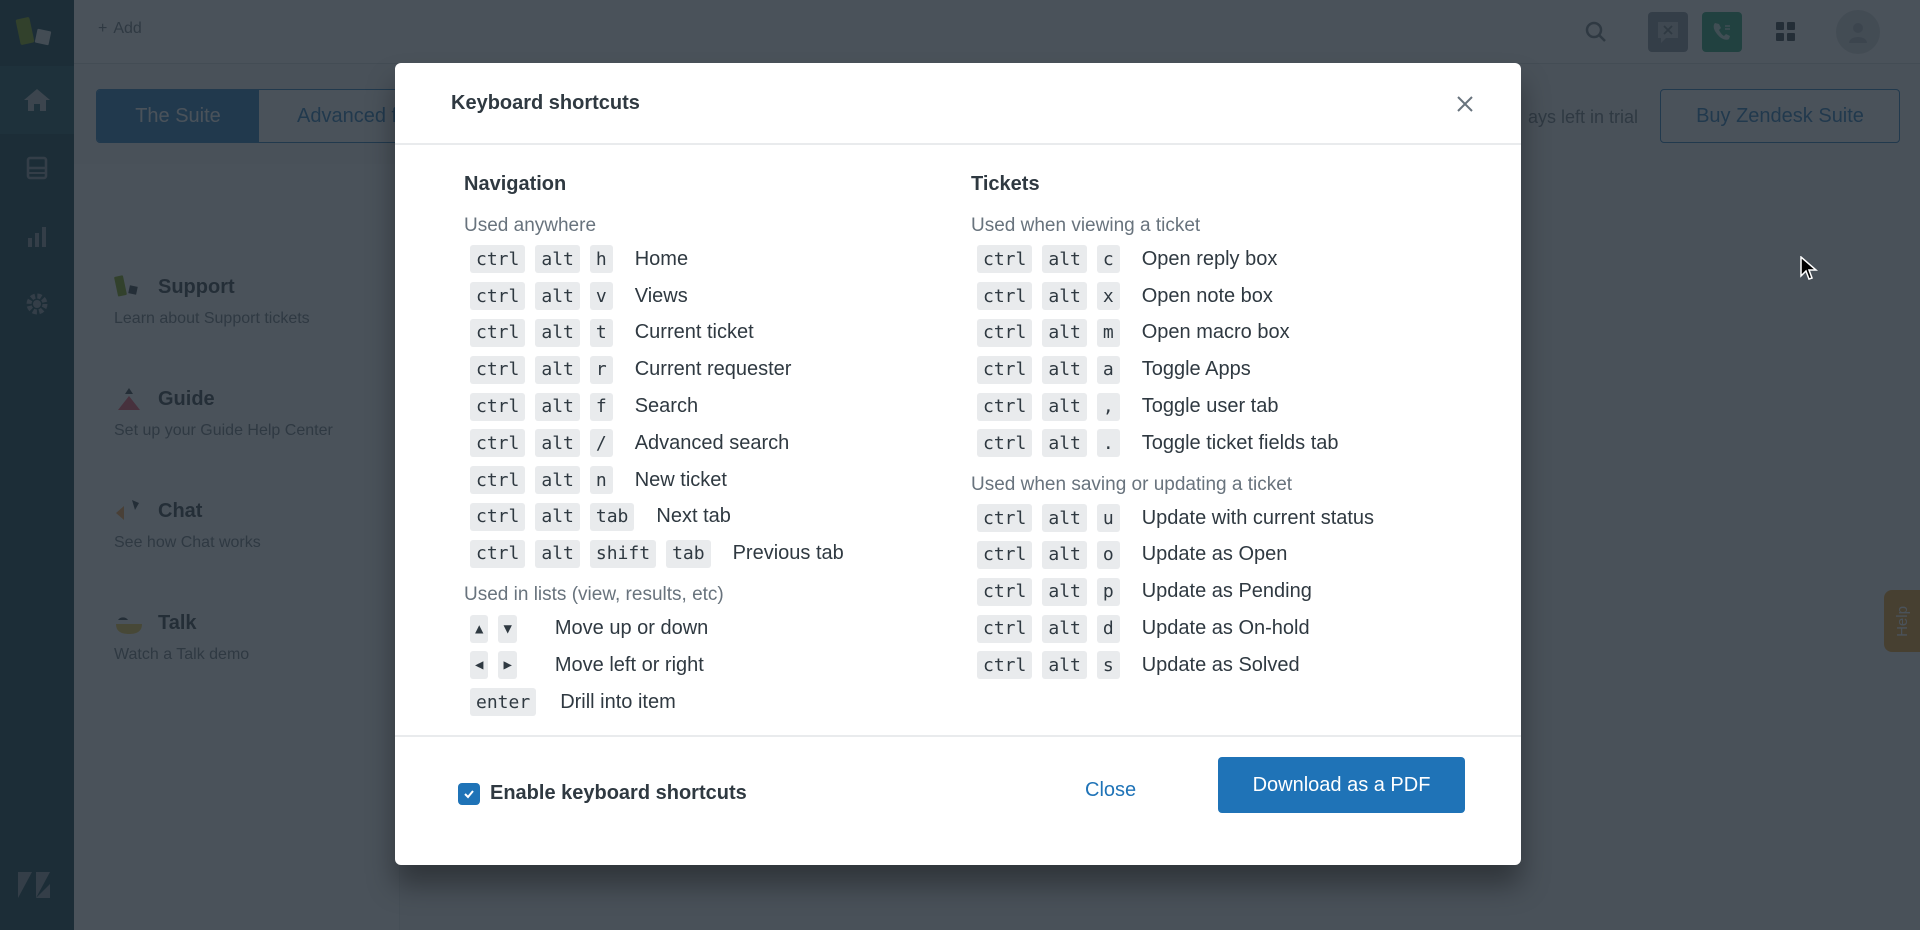 Image resolution: width=1920 pixels, height=930 pixels. Describe the element at coordinates (666, 406) in the screenshot. I see `shortcut-action: Search` at that location.